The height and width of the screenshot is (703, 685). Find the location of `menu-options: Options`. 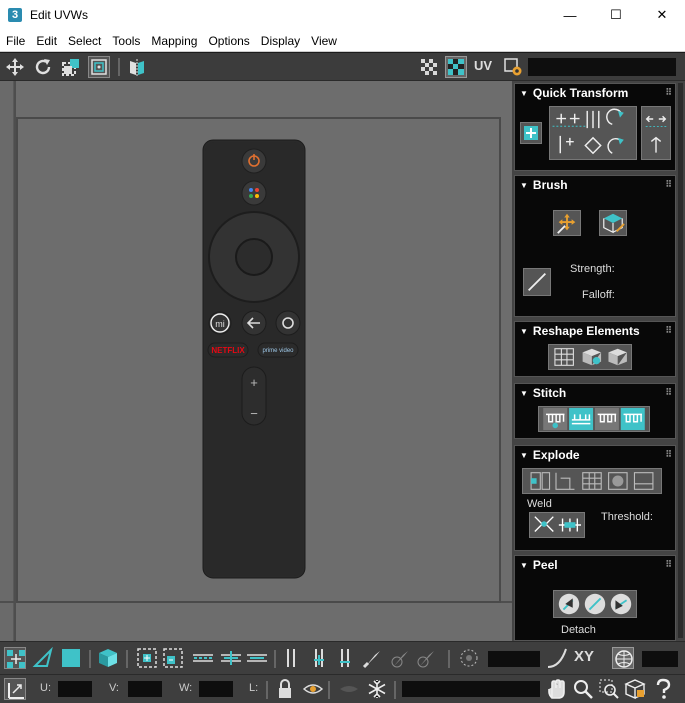

menu-options: Options is located at coordinates (228, 41).